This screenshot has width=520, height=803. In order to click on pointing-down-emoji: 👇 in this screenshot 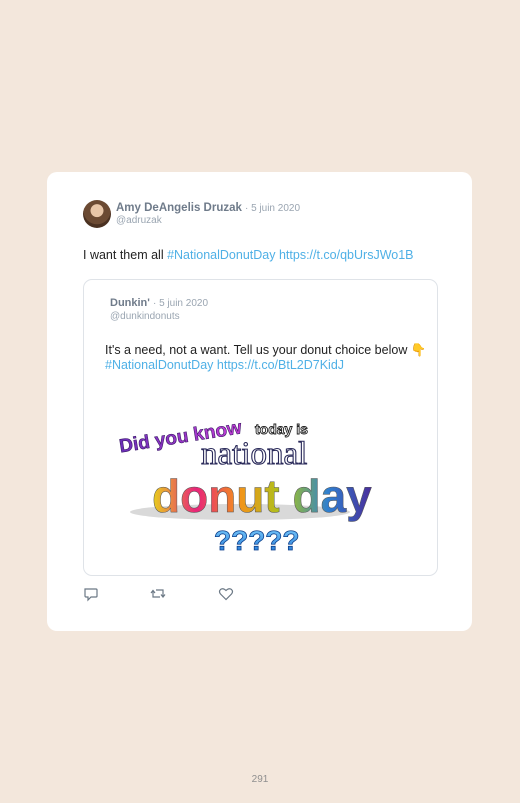, I will do `click(418, 350)`.